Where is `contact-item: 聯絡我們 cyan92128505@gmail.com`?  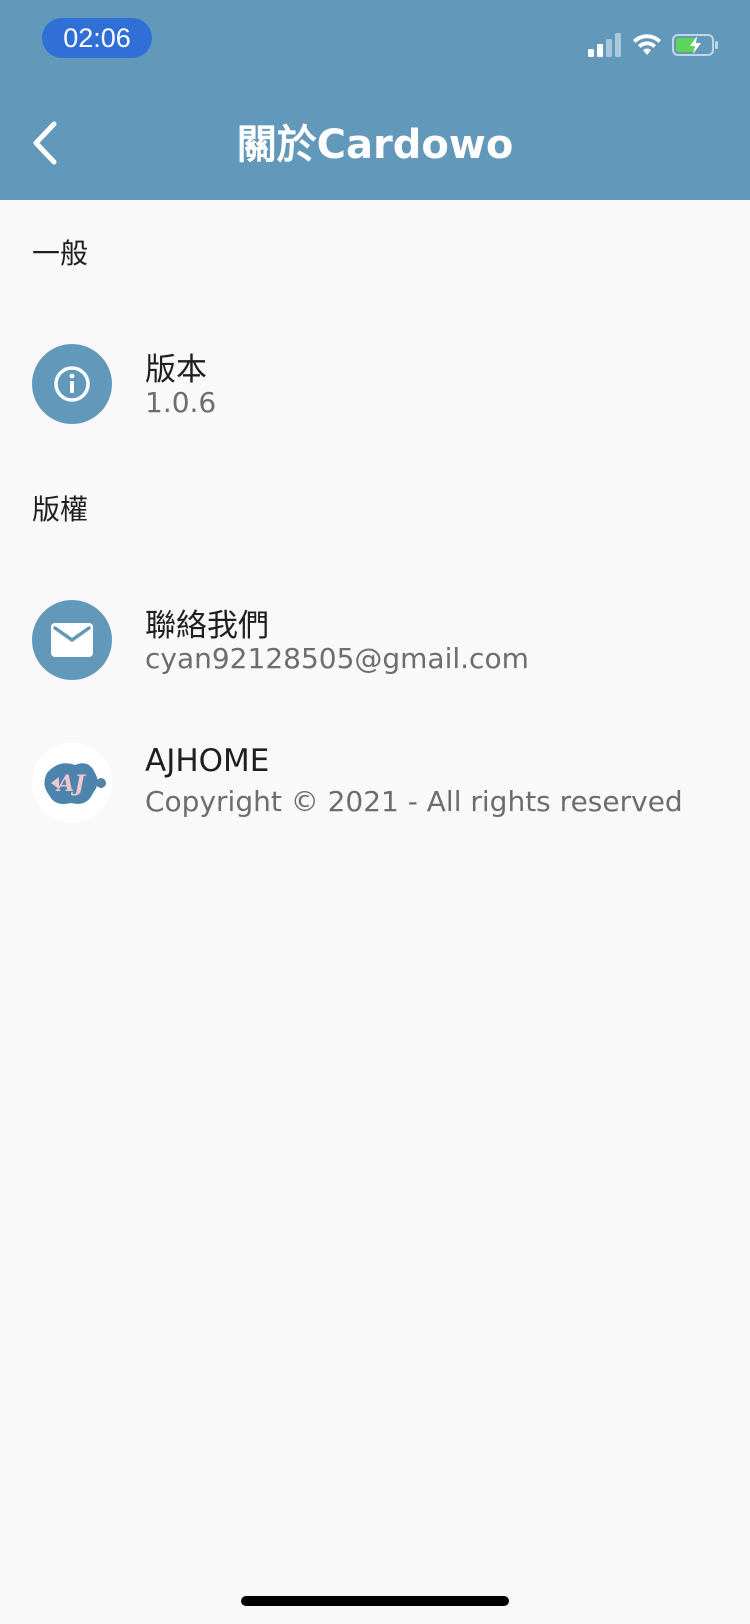
contact-item: 聯絡我們 cyan92128505@gmail.com is located at coordinates (375, 655).